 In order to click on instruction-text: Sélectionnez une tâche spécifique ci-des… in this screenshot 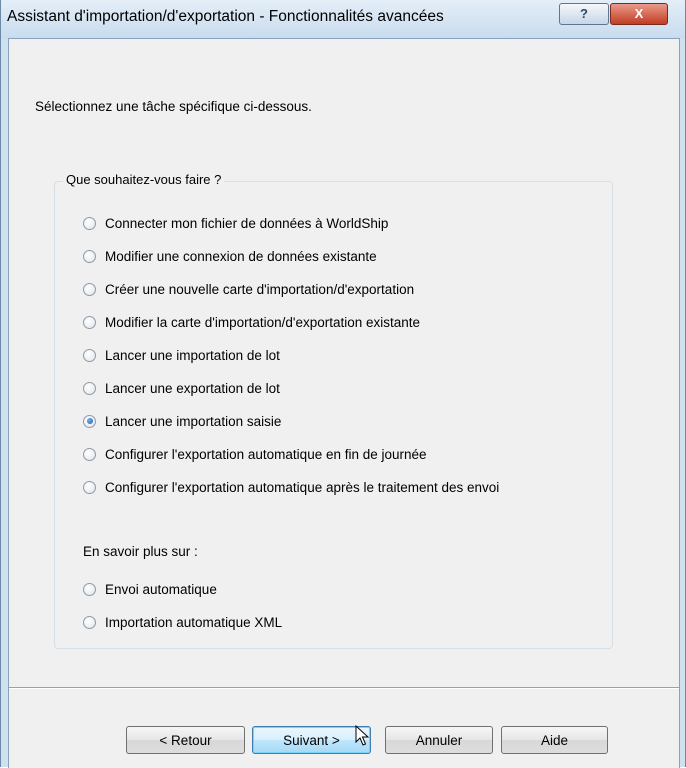, I will do `click(173, 106)`.